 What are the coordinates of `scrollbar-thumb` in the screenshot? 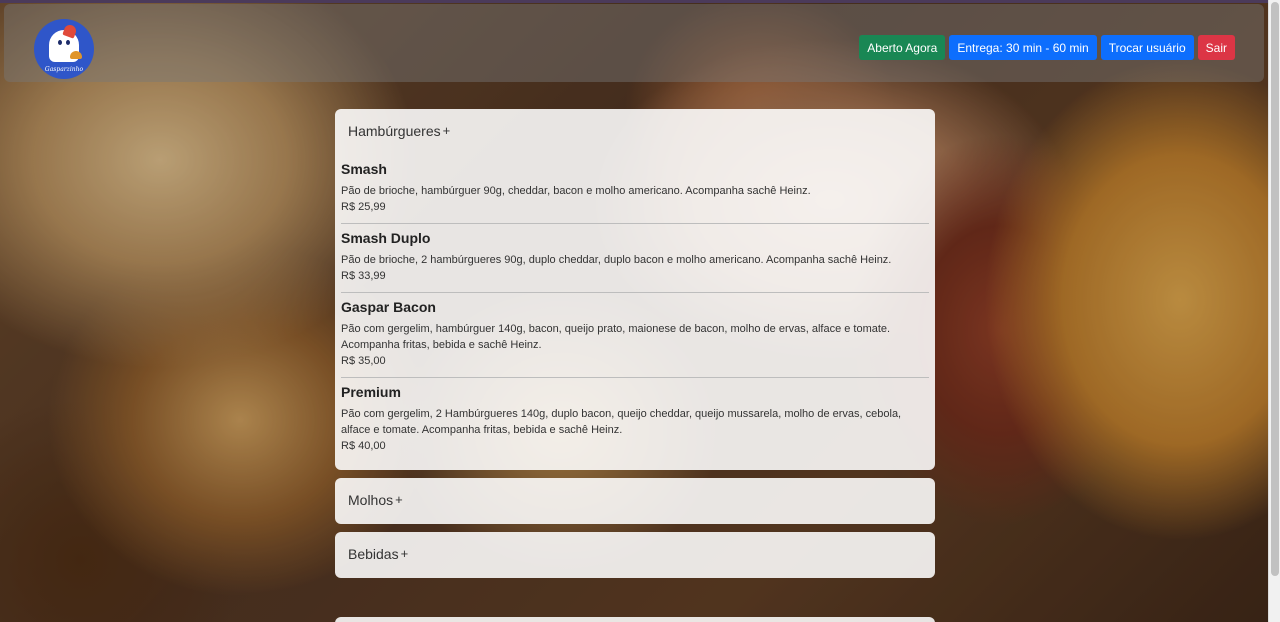 It's located at (1275, 289).